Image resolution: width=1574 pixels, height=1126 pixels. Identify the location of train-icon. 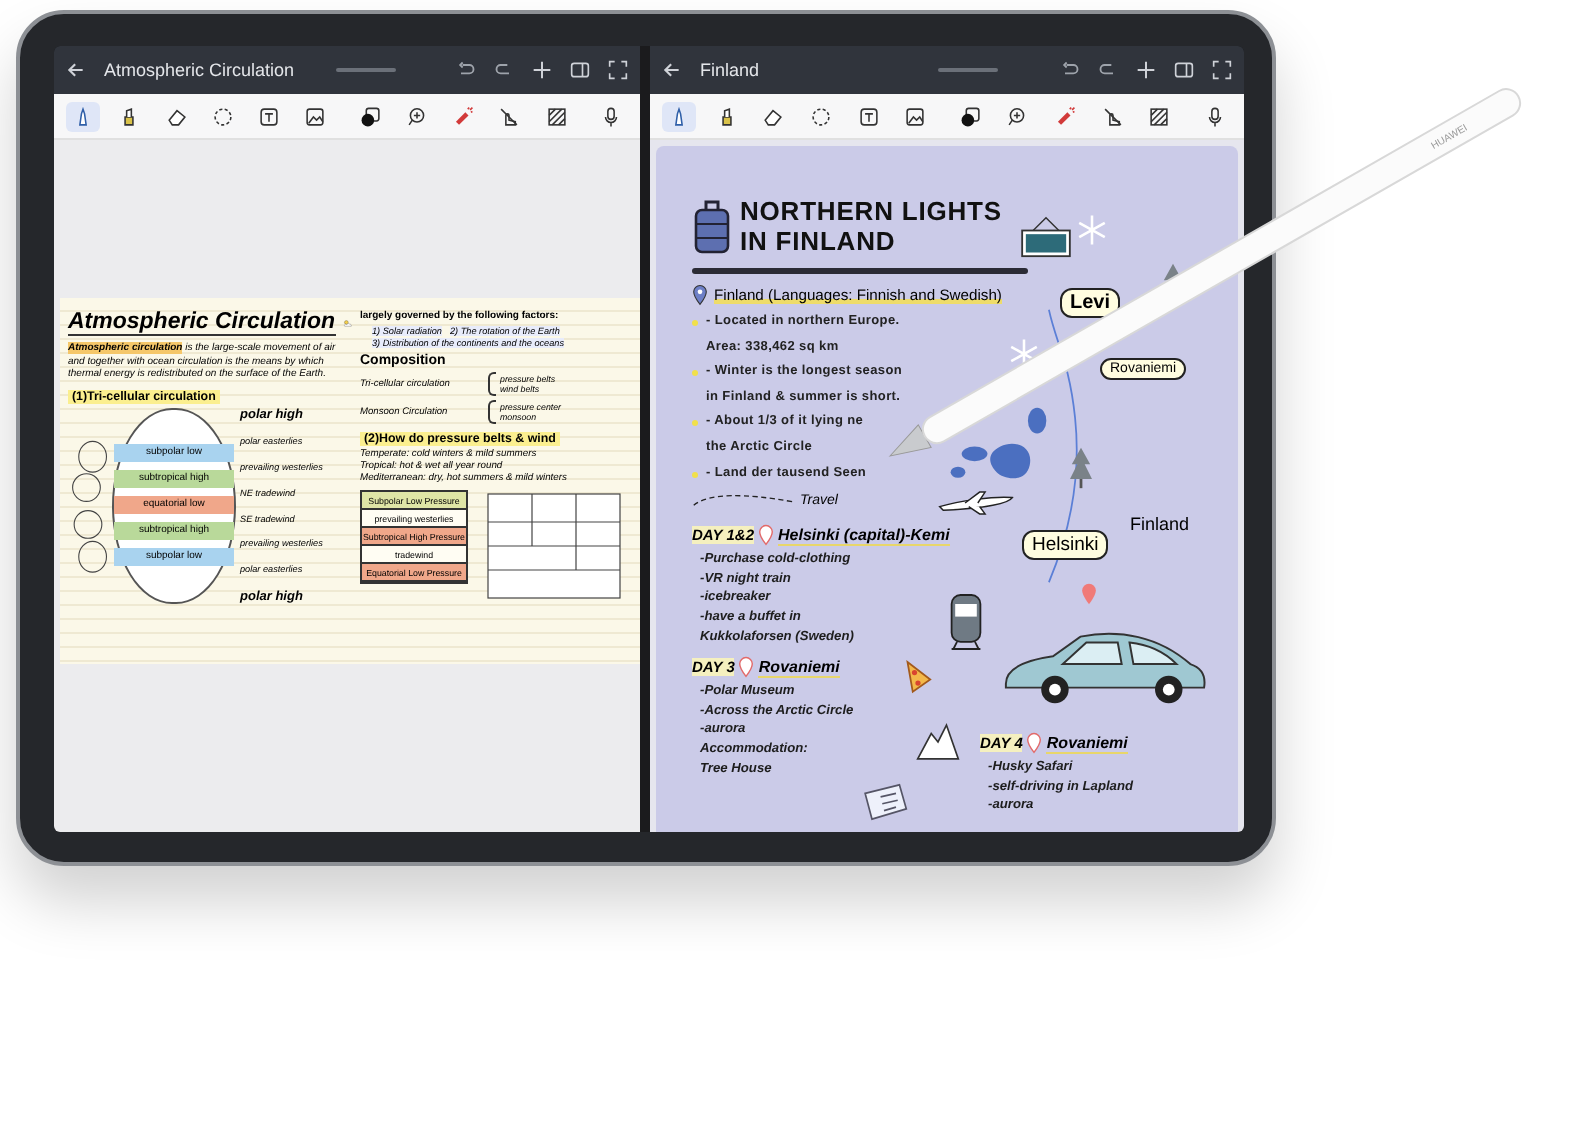
(966, 622).